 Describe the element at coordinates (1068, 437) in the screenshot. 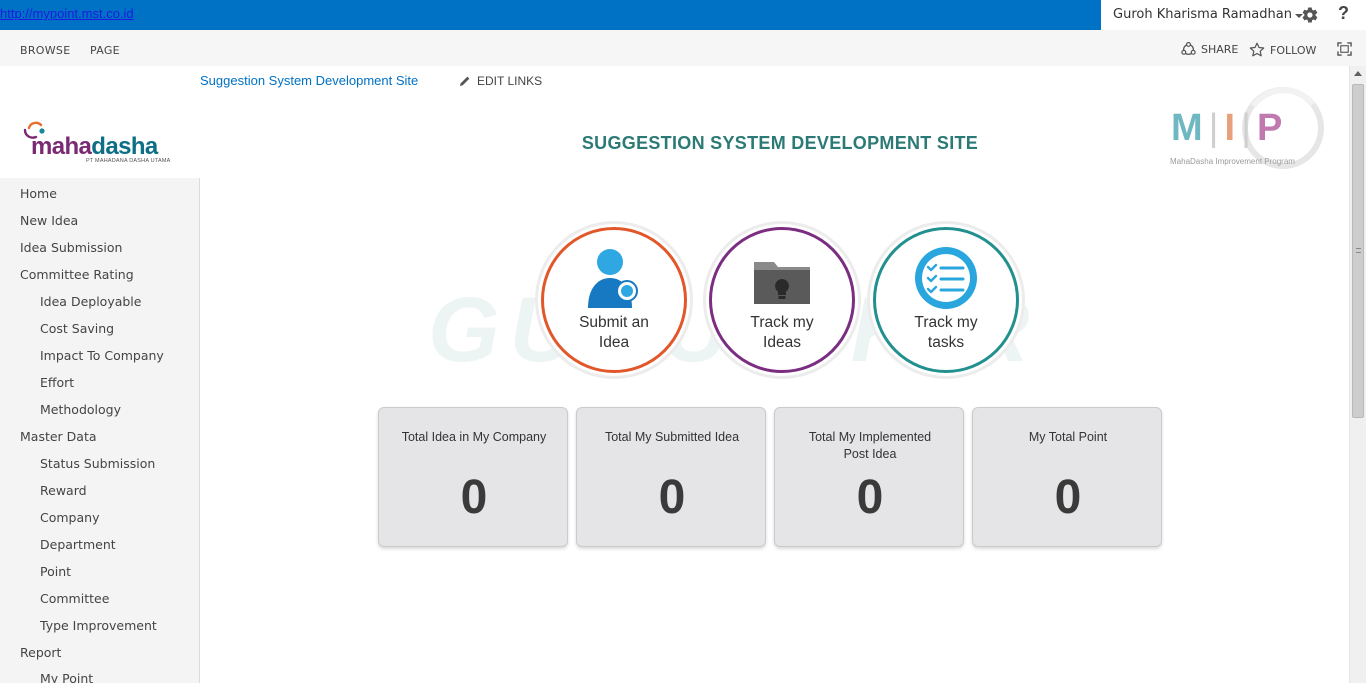

I see `stat-label: My Total Point` at that location.